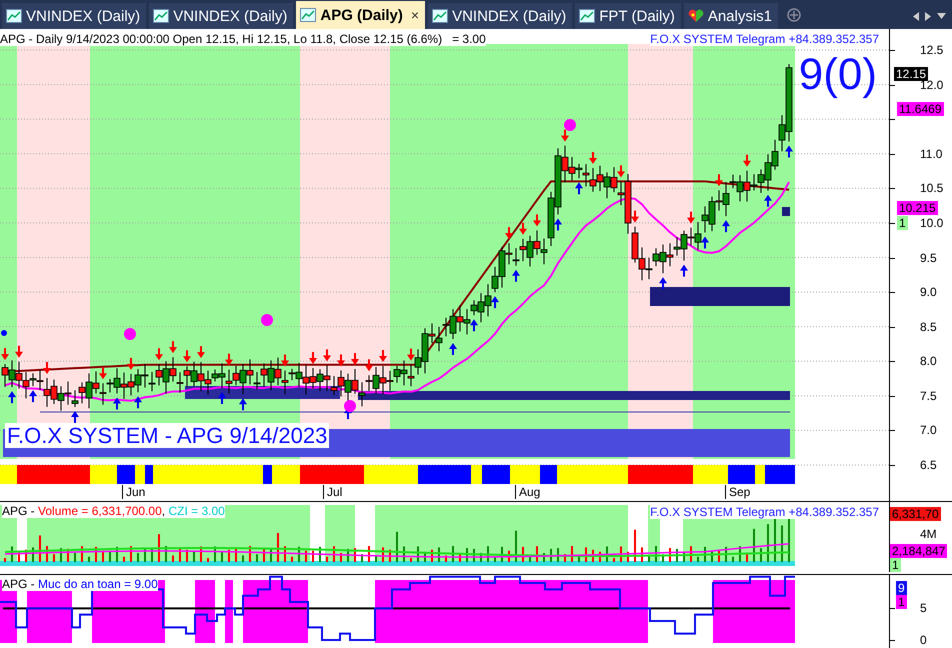 This screenshot has width=952, height=648. Describe the element at coordinates (98, 584) in the screenshot. I see `indicator-title: Muc do an toan = 9.00` at that location.